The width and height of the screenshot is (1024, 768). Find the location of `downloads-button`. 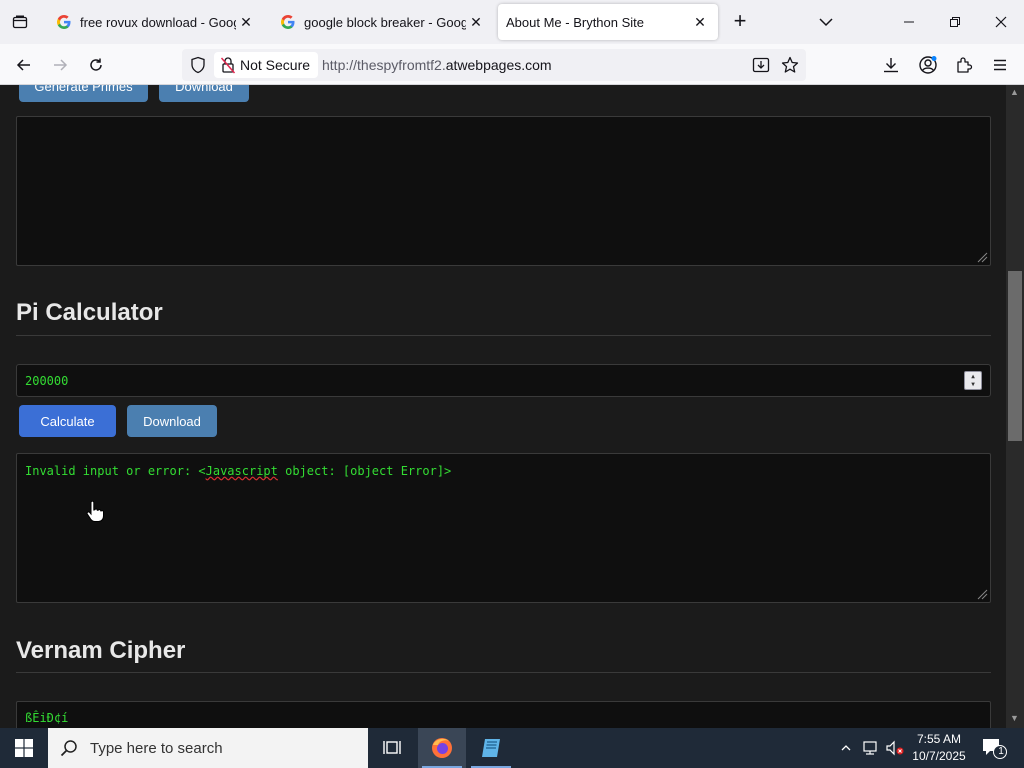

downloads-button is located at coordinates (891, 65).